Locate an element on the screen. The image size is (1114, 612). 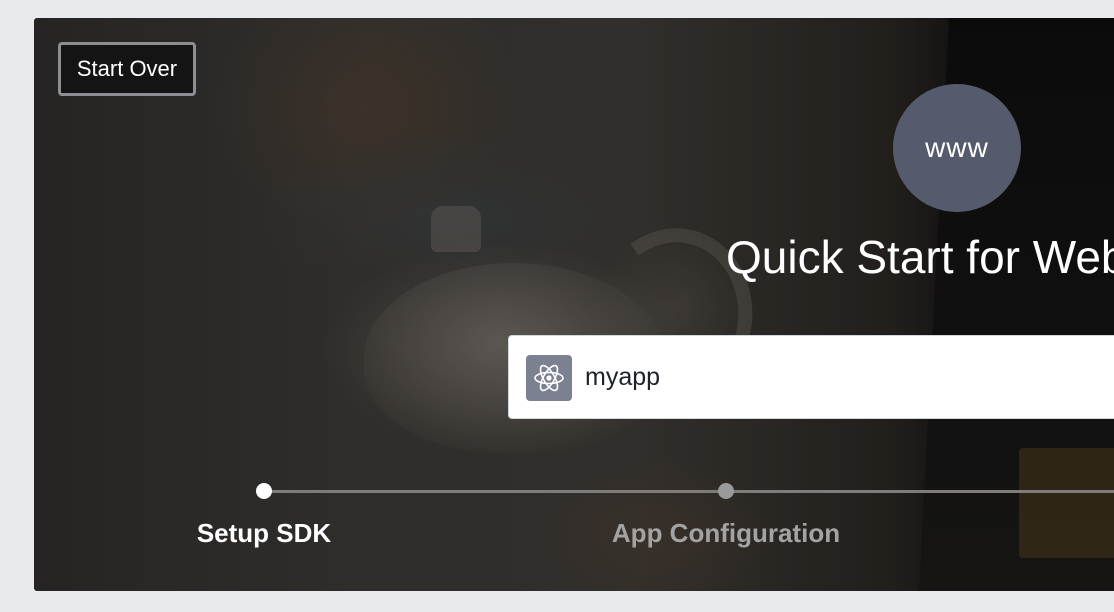
page-title: Quick Start for Web is located at coordinates (920, 257).